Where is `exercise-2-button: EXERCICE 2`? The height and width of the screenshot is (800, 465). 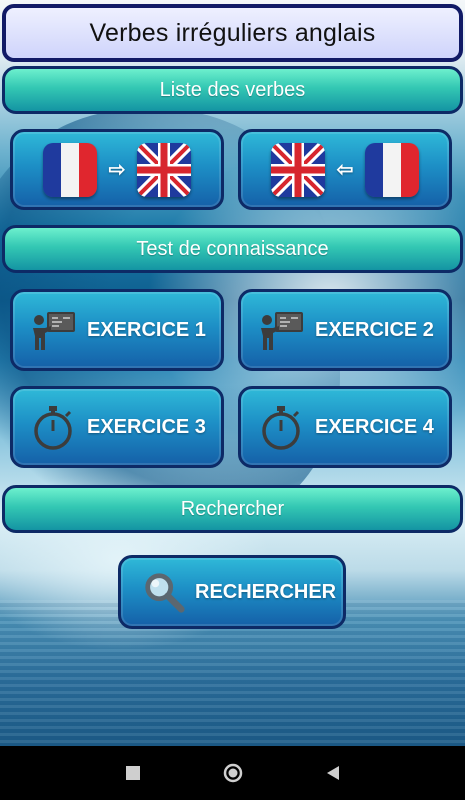 exercise-2-button: EXERCICE 2 is located at coordinates (345, 330).